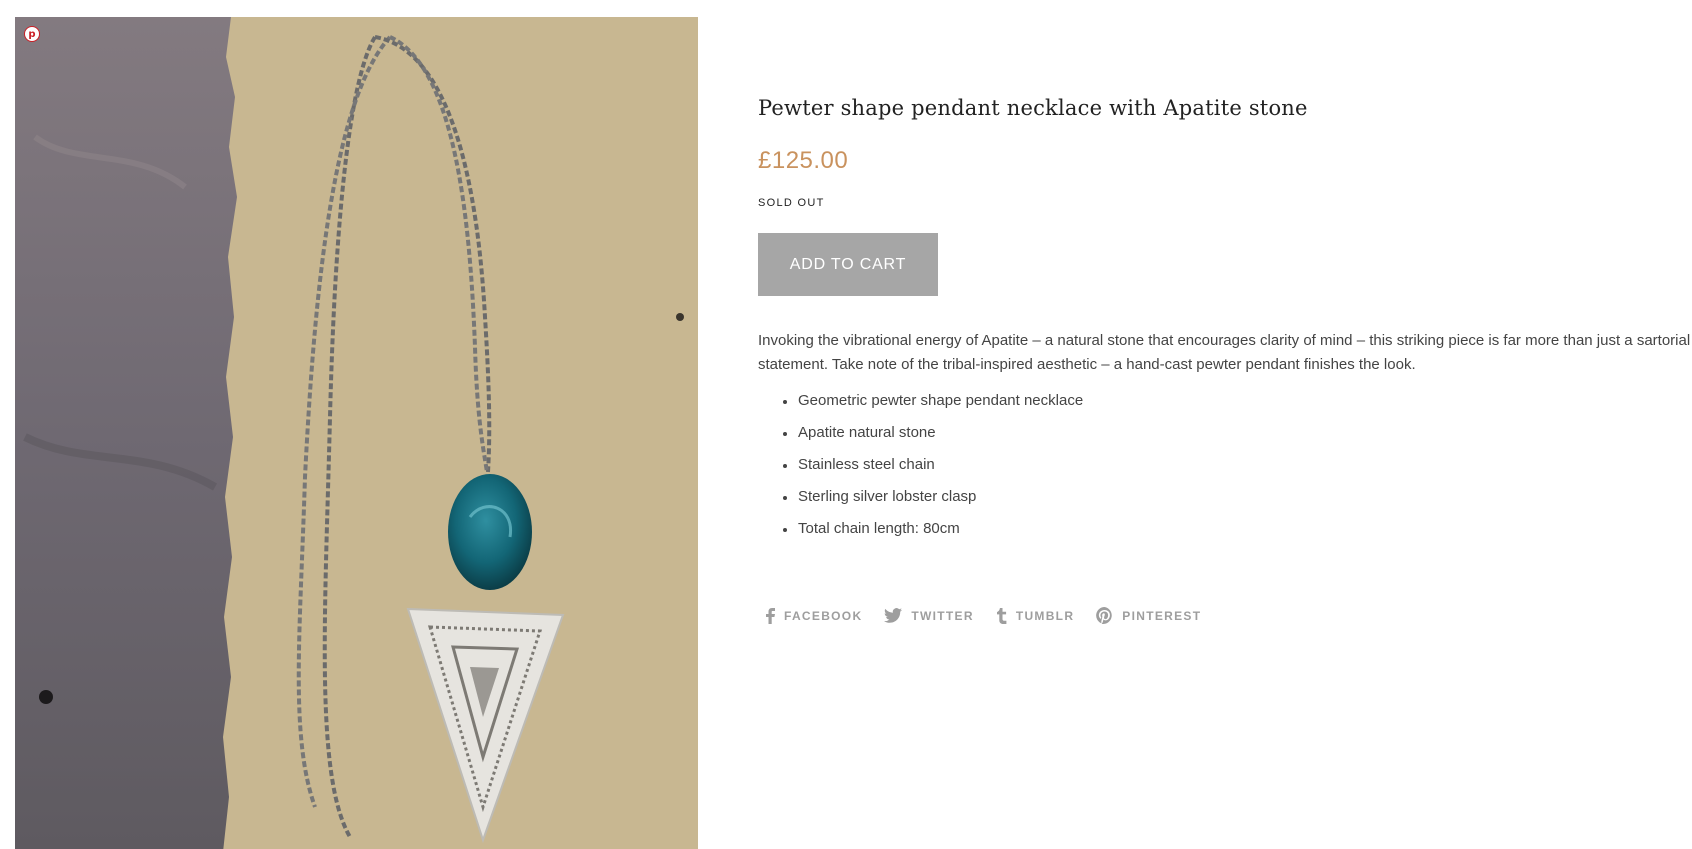 The height and width of the screenshot is (849, 1692). I want to click on share-tumblr-link: TUMBLR, so click(1035, 615).